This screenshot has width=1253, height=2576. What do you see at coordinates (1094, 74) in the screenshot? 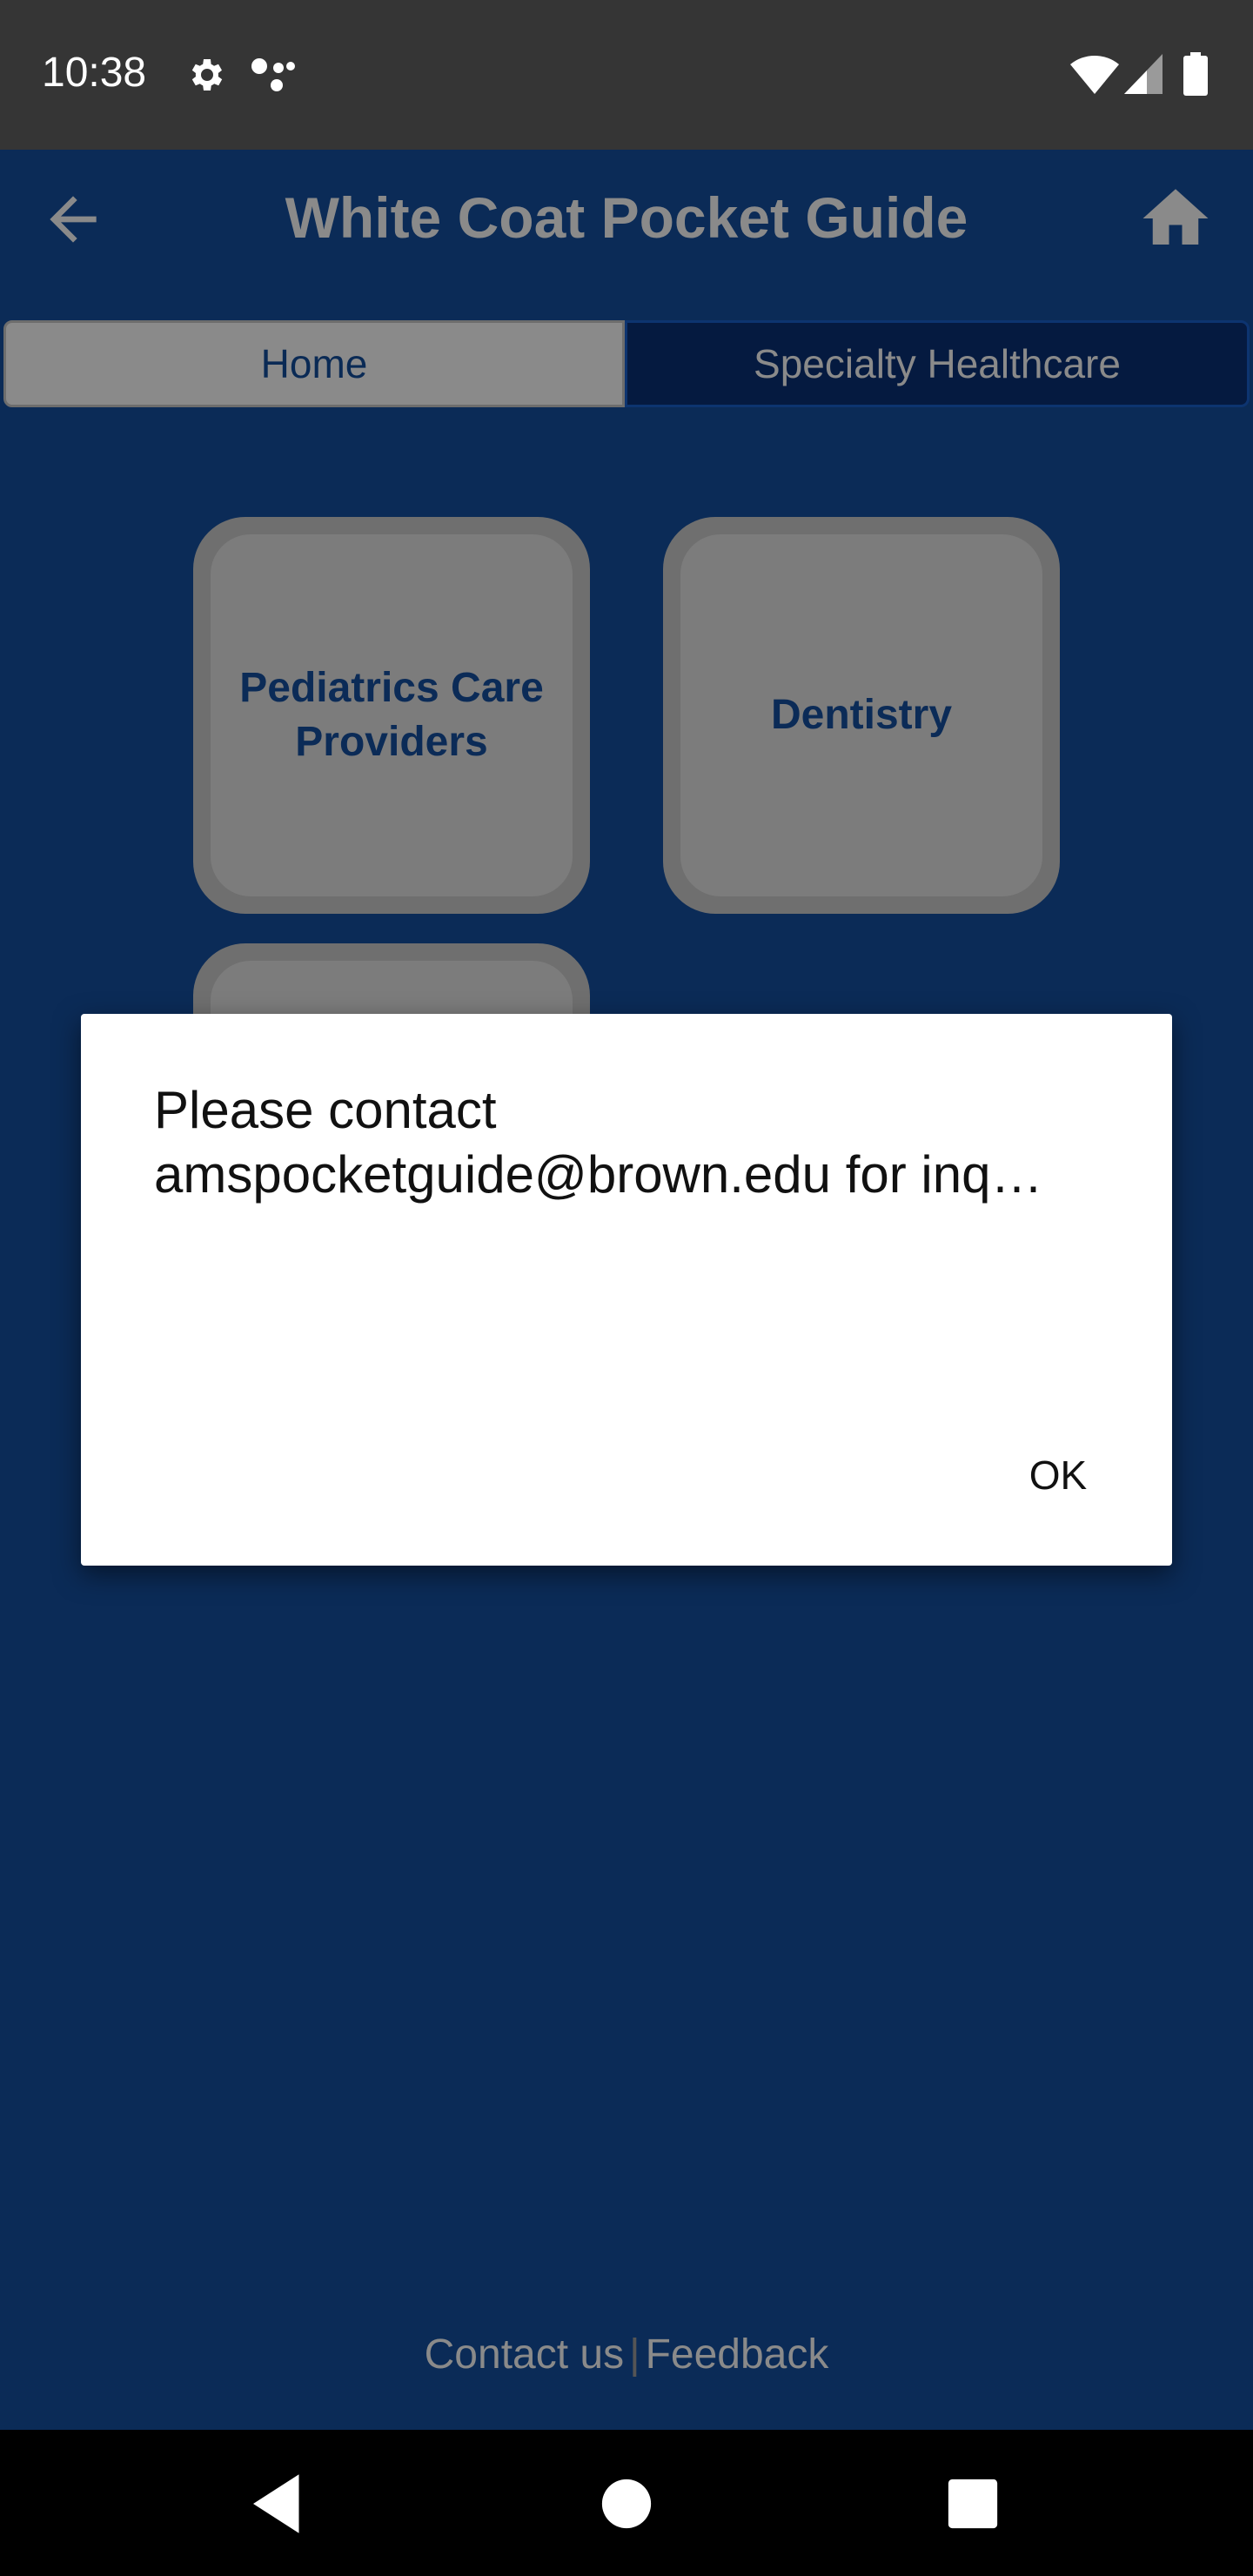
I see `wifi-icon` at bounding box center [1094, 74].